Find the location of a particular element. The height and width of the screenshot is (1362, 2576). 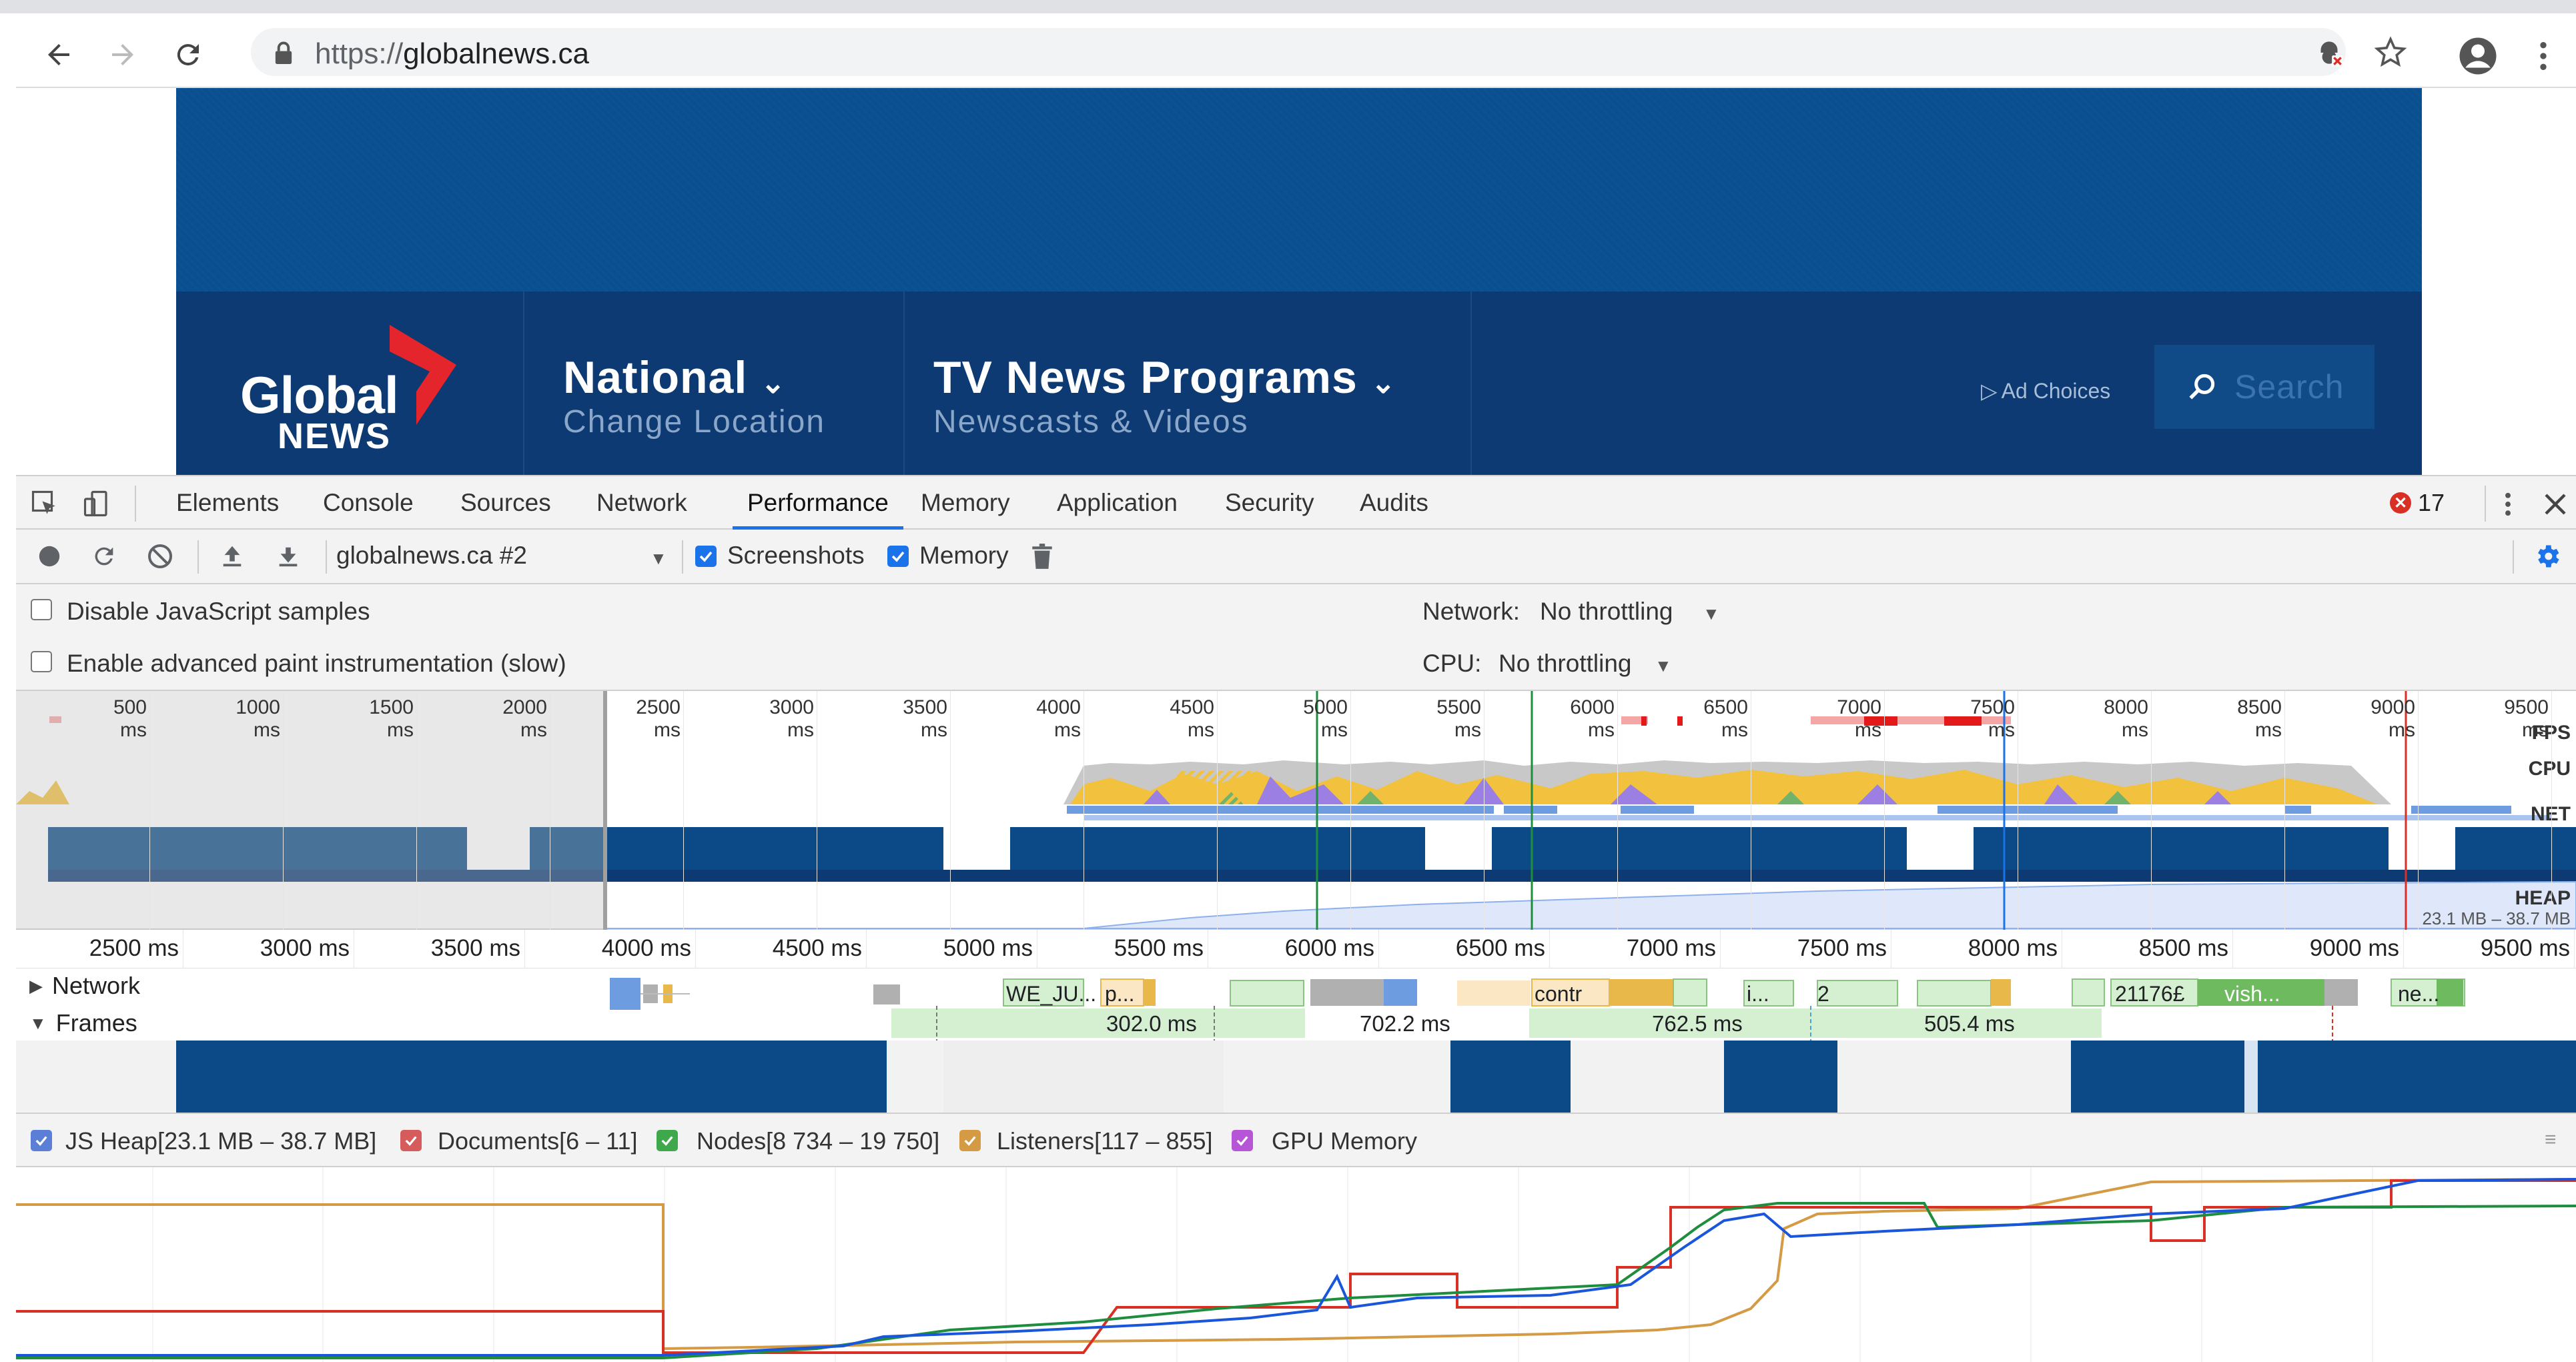

checkbox-checked-icon is located at coordinates (1242, 1141).